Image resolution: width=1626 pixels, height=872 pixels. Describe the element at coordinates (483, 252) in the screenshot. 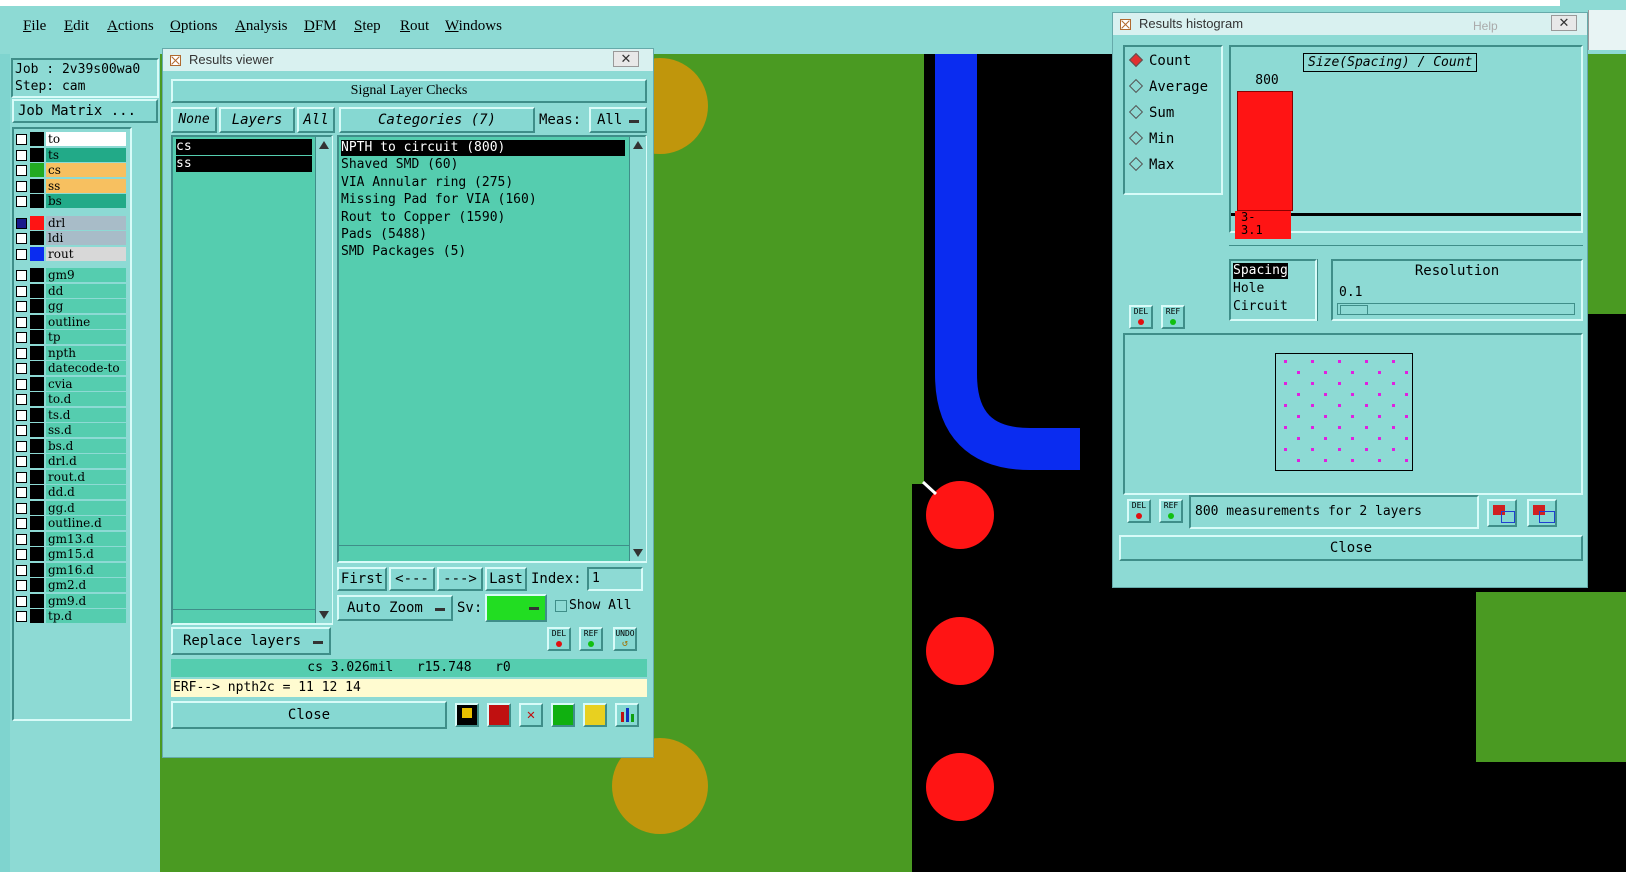

I see `category-item: SMD Packages (5)` at that location.